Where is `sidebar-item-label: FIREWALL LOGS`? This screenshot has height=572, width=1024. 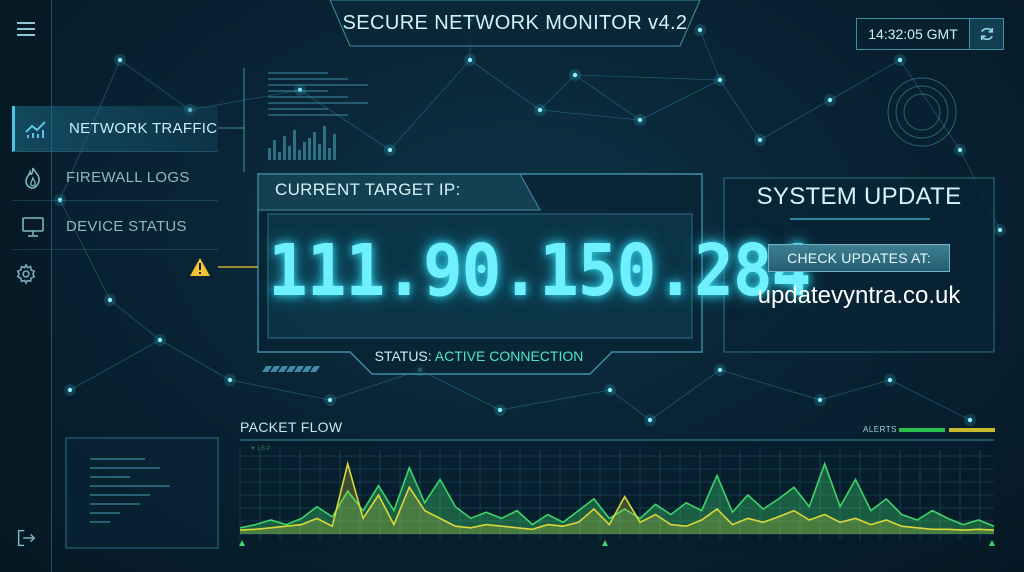 sidebar-item-label: FIREWALL LOGS is located at coordinates (128, 177).